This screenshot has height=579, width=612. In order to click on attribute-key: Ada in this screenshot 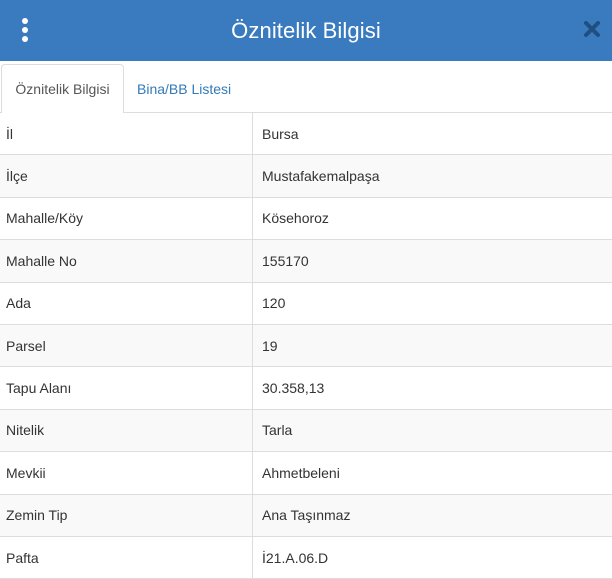, I will do `click(126, 303)`.